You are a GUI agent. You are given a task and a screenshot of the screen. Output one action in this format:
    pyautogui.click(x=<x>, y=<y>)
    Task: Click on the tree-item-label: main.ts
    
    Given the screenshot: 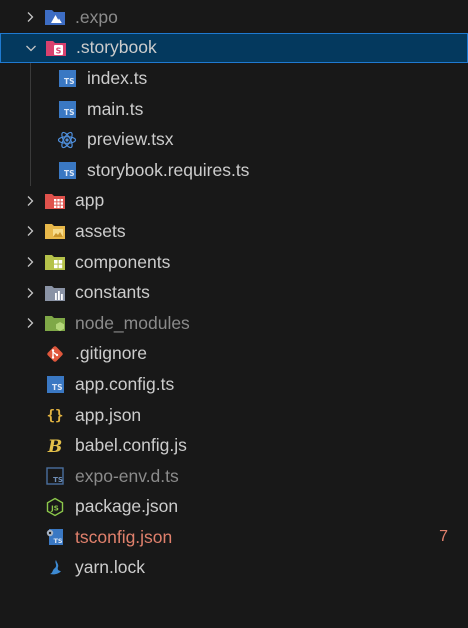 What is the action you would take?
    pyautogui.click(x=115, y=108)
    